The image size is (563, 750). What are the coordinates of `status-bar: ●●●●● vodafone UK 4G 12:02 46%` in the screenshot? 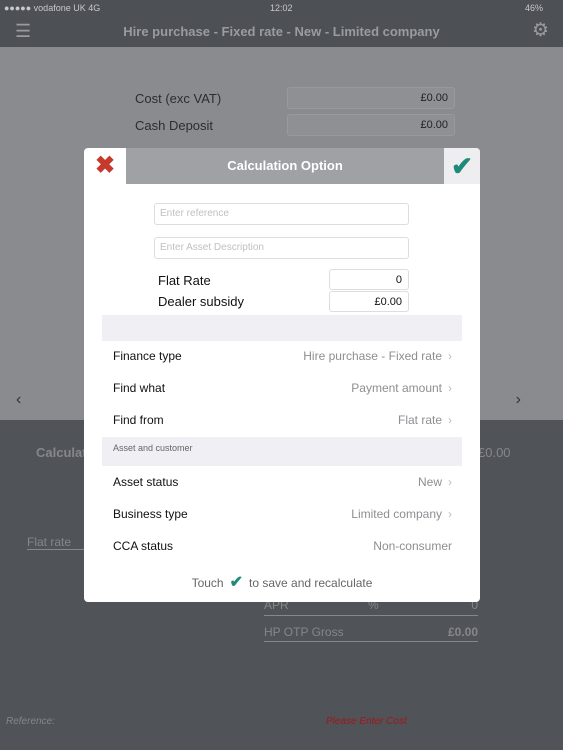 It's located at (281, 8).